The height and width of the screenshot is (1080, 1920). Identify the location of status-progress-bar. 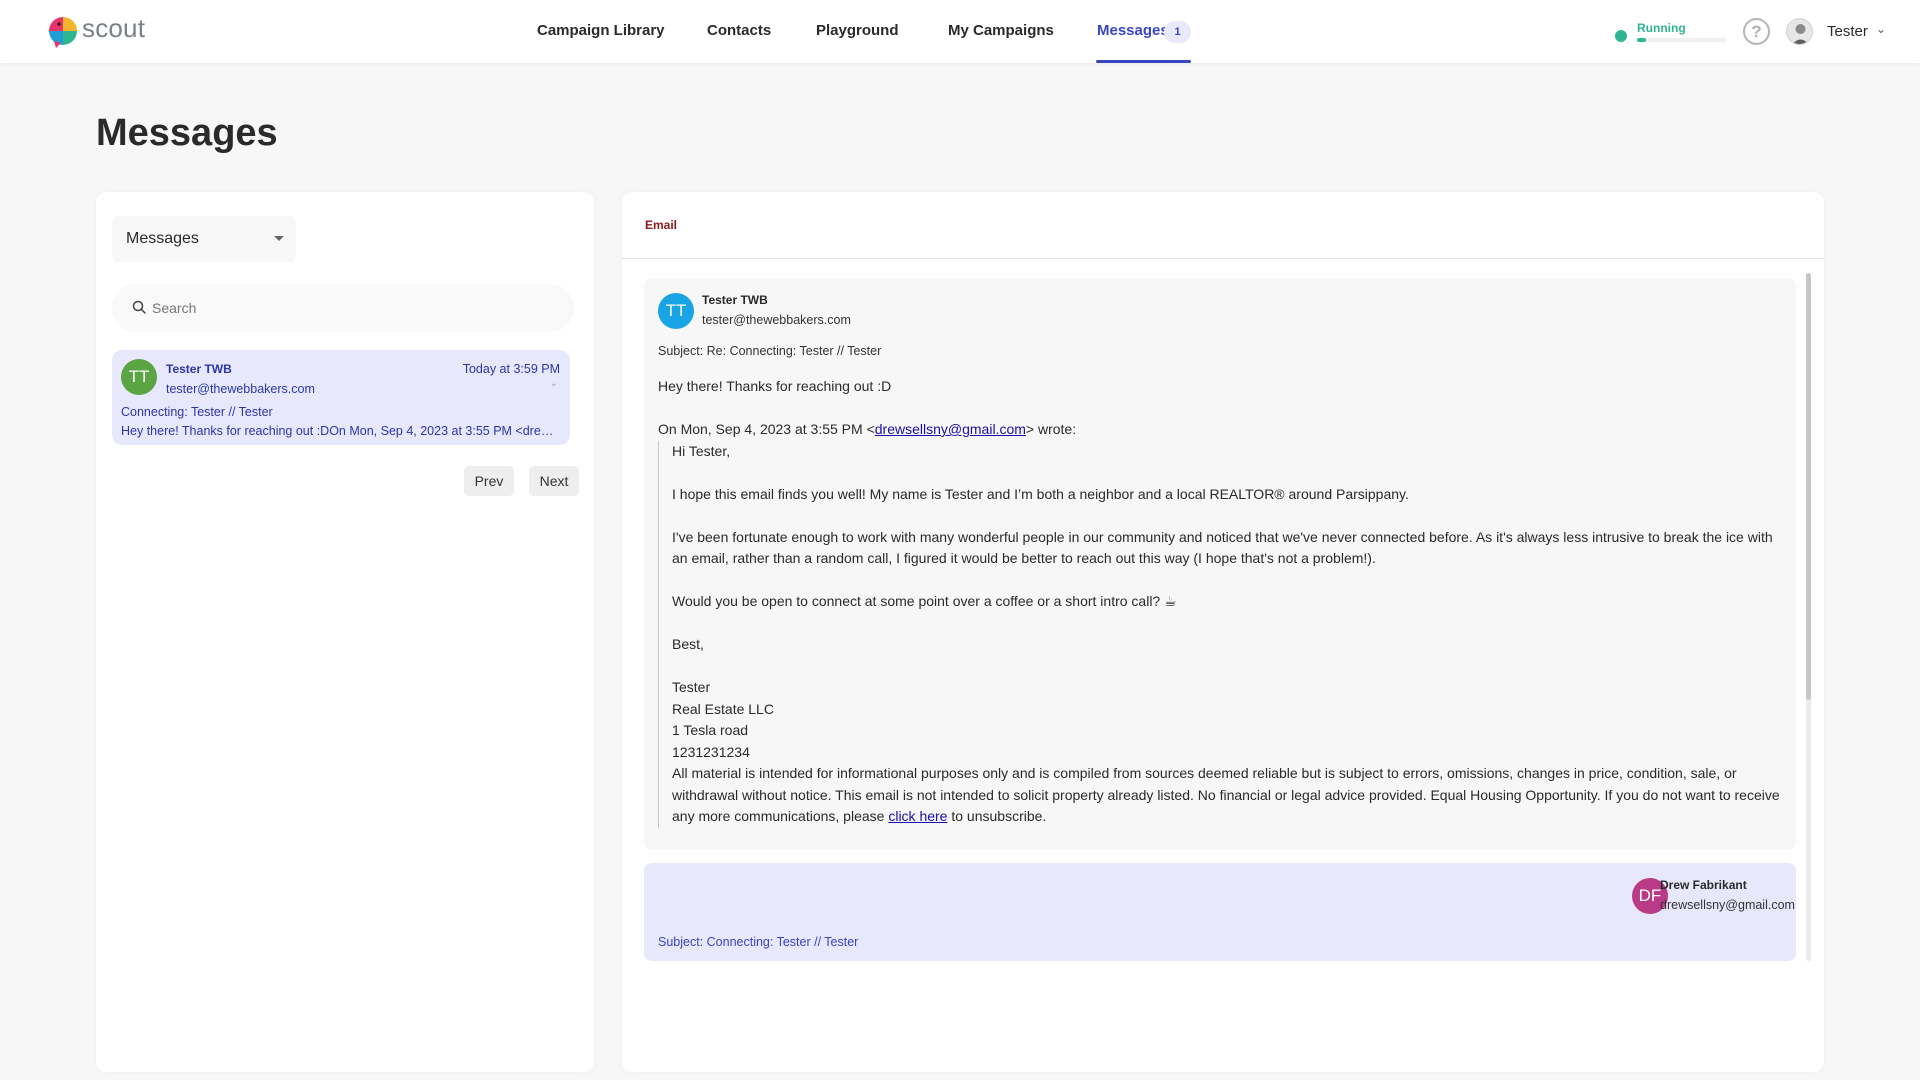
(1682, 40).